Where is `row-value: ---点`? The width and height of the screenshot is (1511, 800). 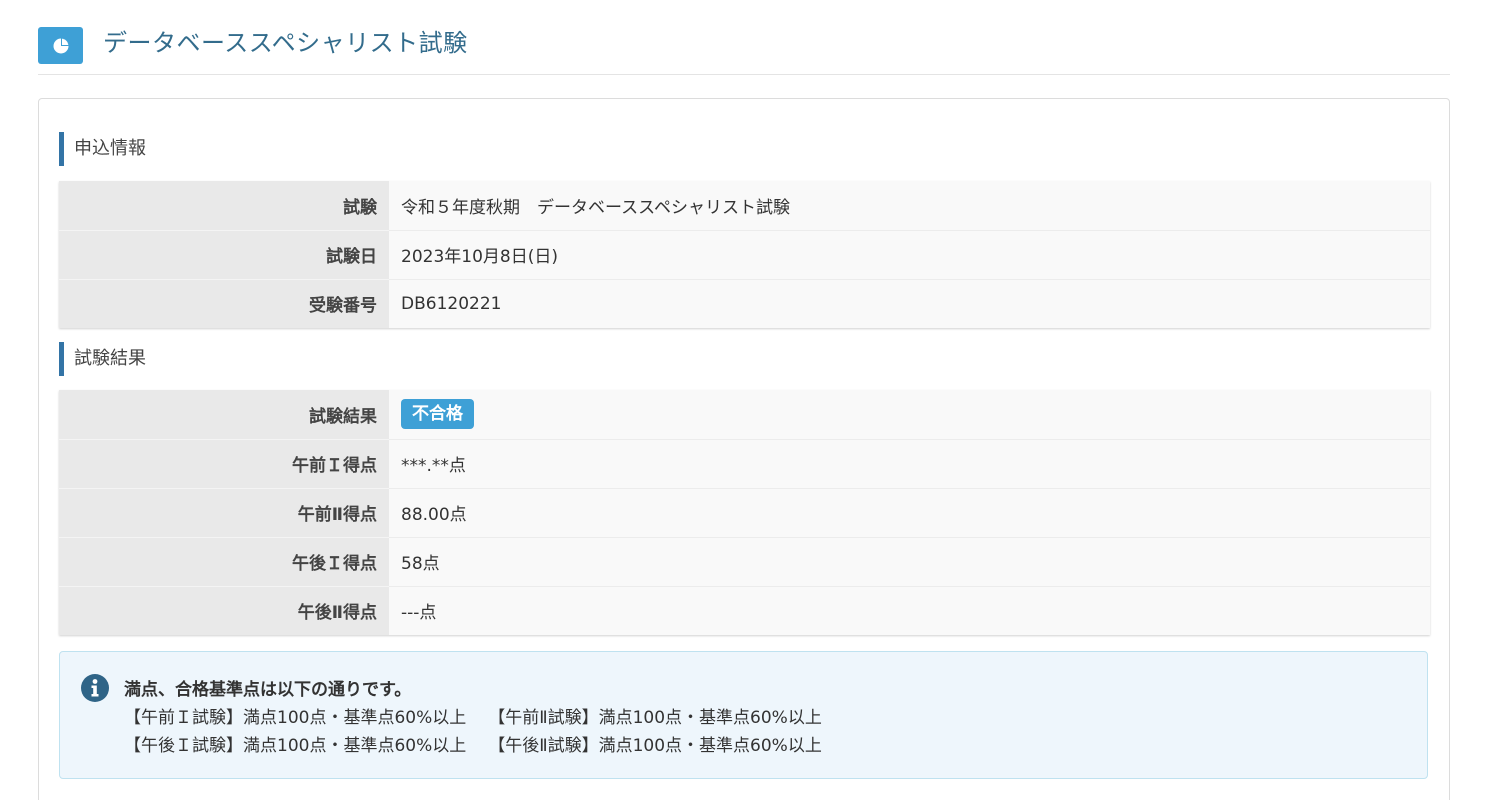 row-value: ---点 is located at coordinates (909, 610).